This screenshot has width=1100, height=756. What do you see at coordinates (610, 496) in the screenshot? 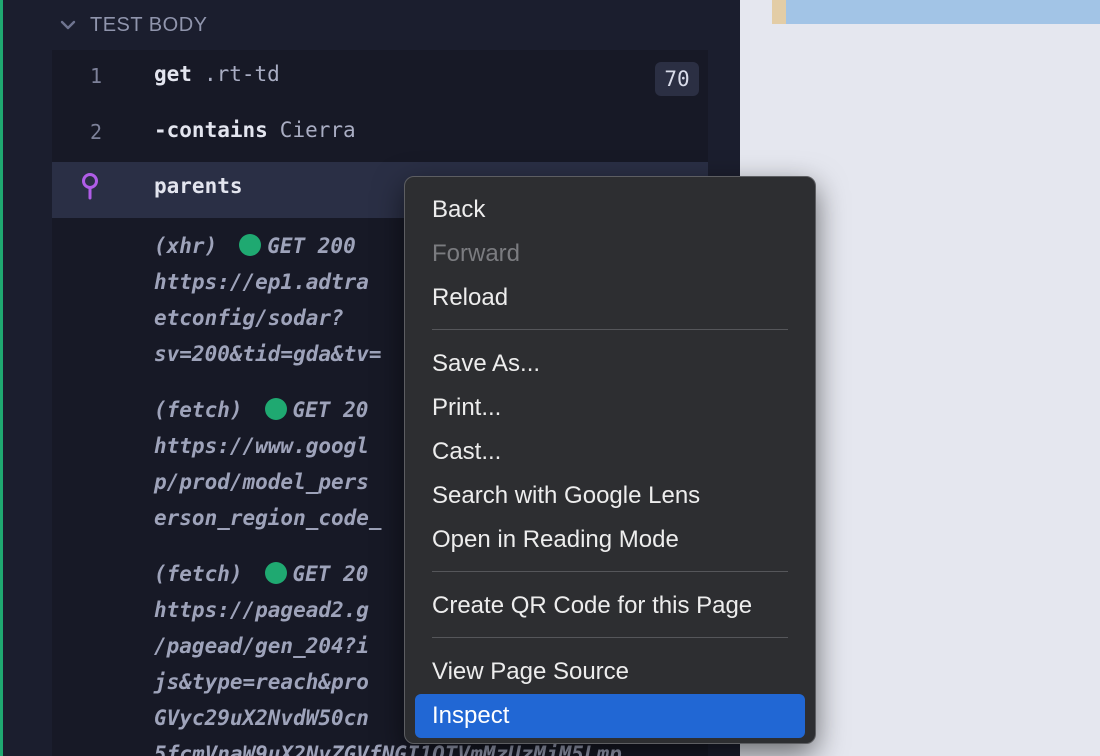
I see `menu-item-search-google-lens: Search with Google Lens` at bounding box center [610, 496].